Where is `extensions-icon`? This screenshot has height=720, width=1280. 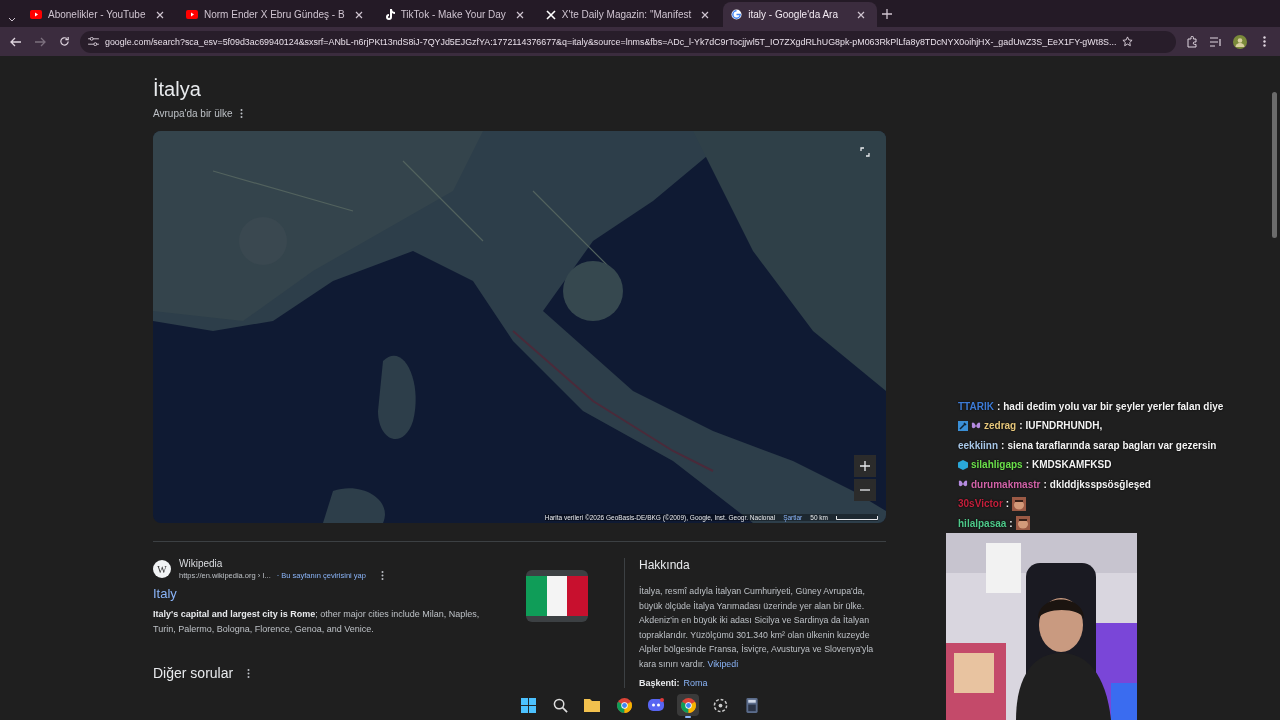
extensions-icon is located at coordinates (1192, 41).